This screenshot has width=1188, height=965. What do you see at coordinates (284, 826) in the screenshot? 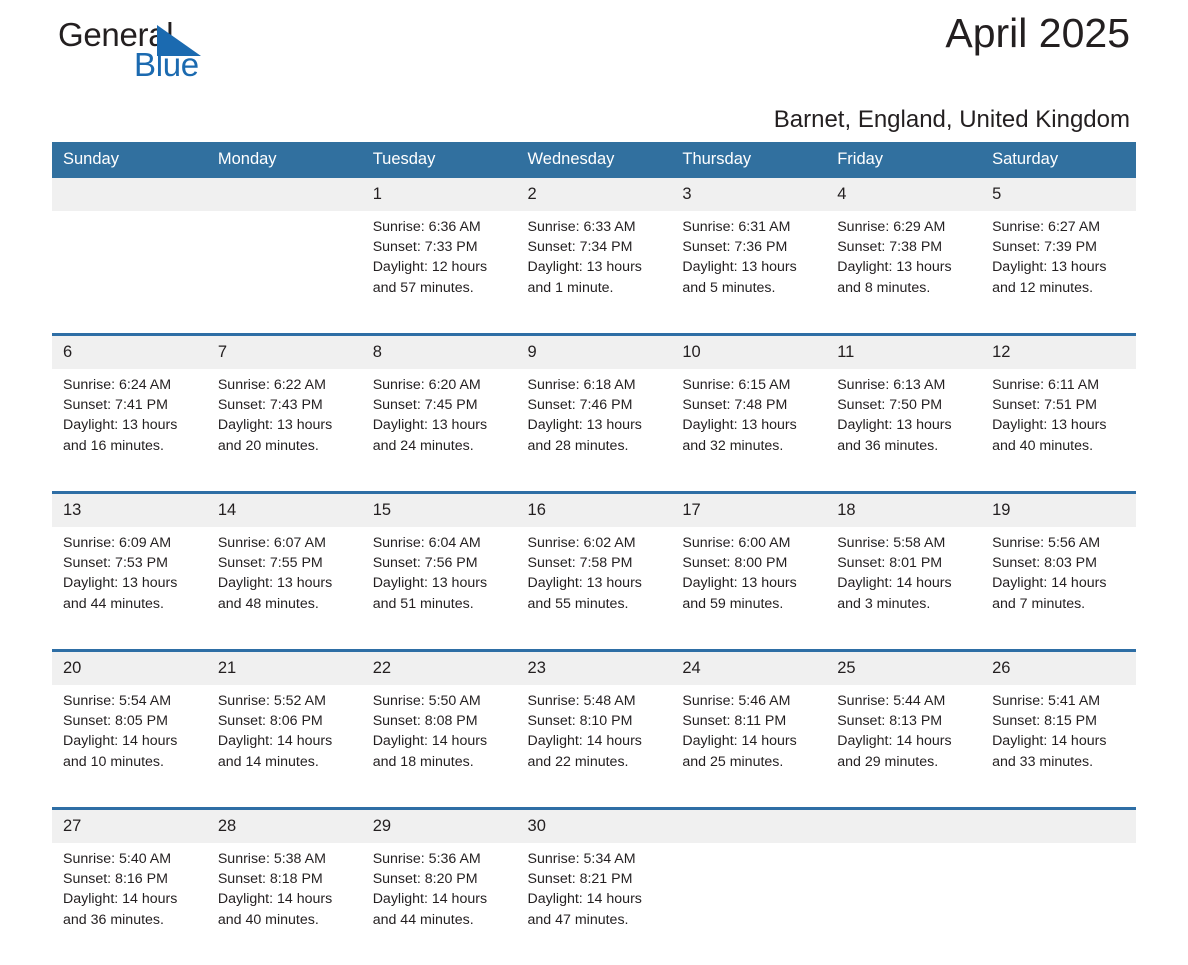
I see `day-number: 28` at bounding box center [284, 826].